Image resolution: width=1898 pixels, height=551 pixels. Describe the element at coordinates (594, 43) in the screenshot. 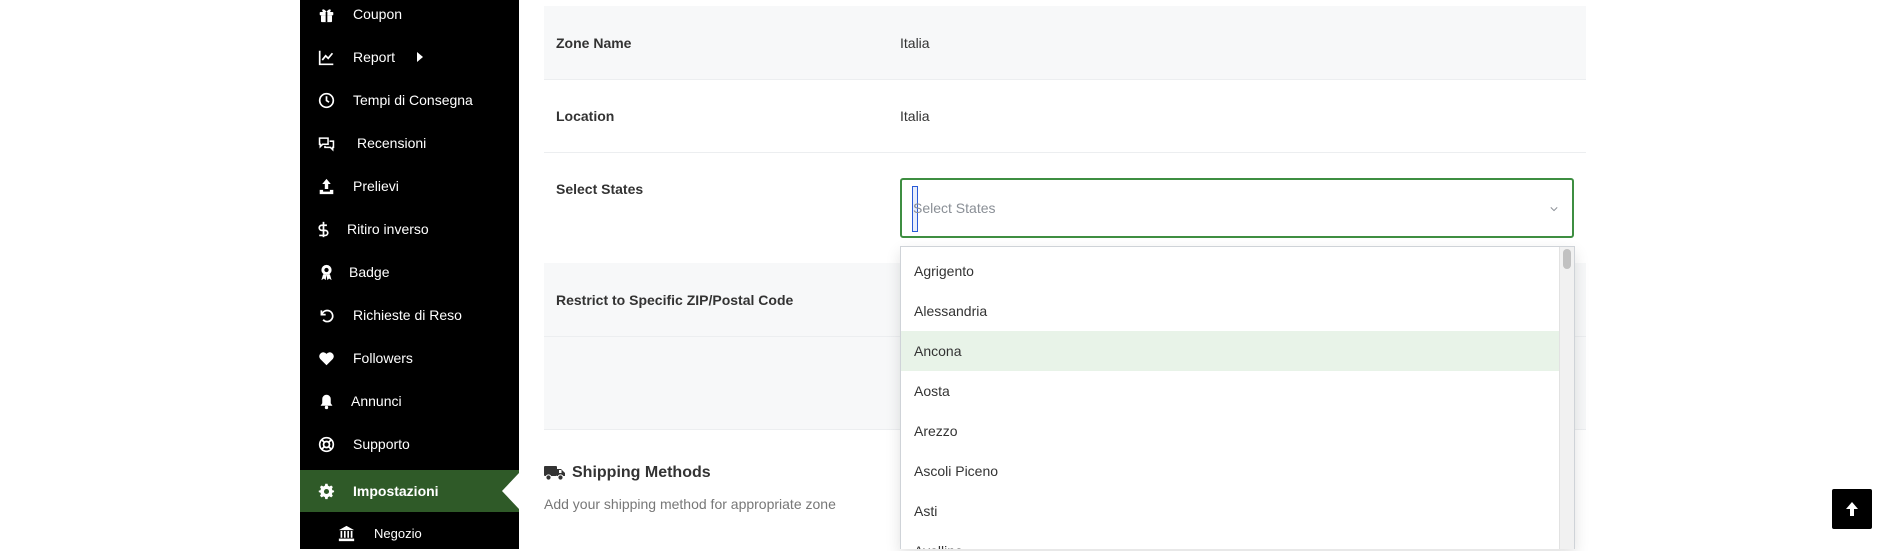

I see `zone-name-label: Zone Name` at that location.